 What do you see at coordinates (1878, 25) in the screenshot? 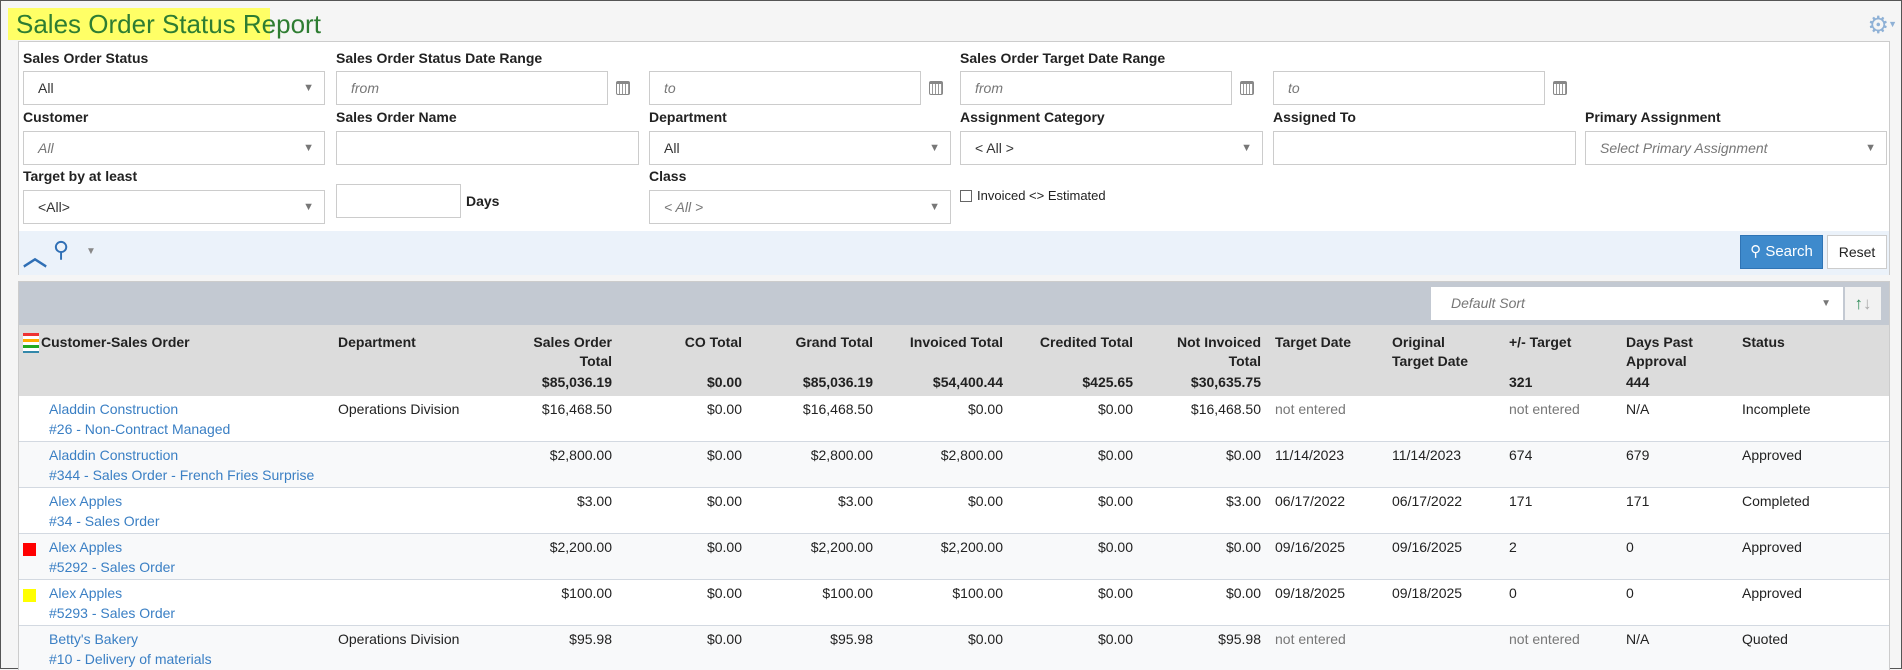
I see `gear-icon: ⚙` at bounding box center [1878, 25].